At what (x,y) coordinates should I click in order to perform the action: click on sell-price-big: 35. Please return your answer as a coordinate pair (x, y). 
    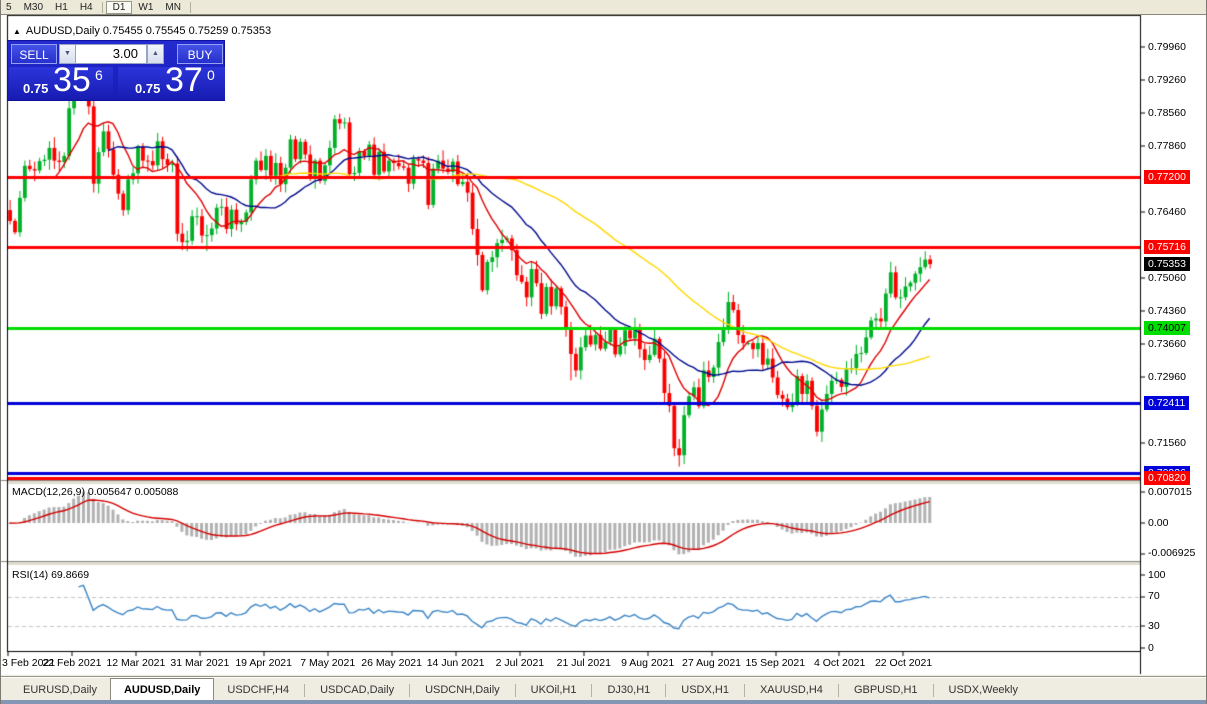
    Looking at the image, I should click on (72, 83).